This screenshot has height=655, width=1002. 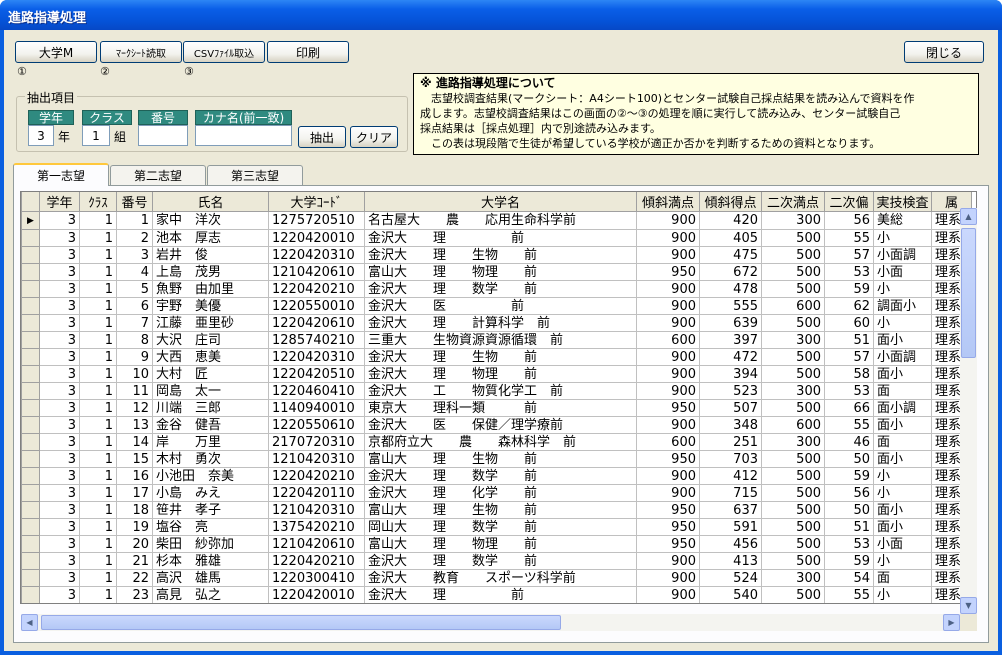 I want to click on table-cell: 1140940010, so click(x=316, y=408).